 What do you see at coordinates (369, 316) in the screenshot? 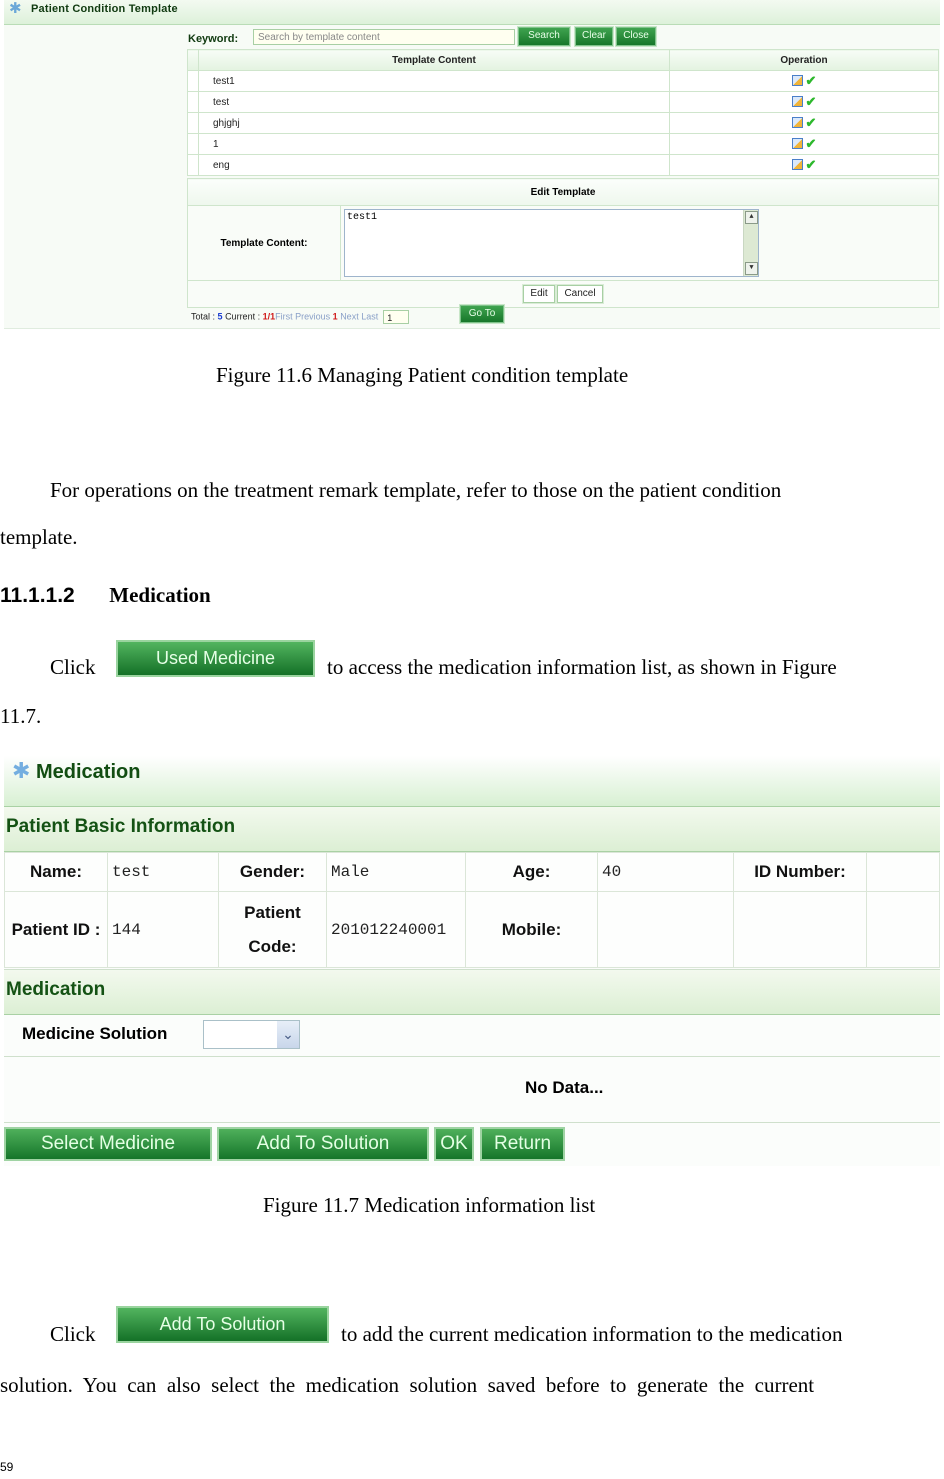
I see `last-link: Last` at bounding box center [369, 316].